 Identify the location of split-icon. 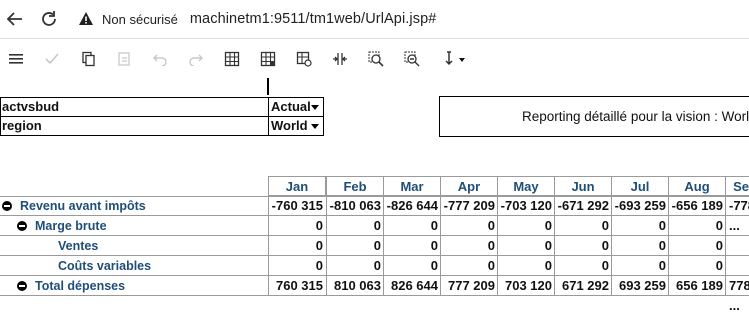
(340, 59).